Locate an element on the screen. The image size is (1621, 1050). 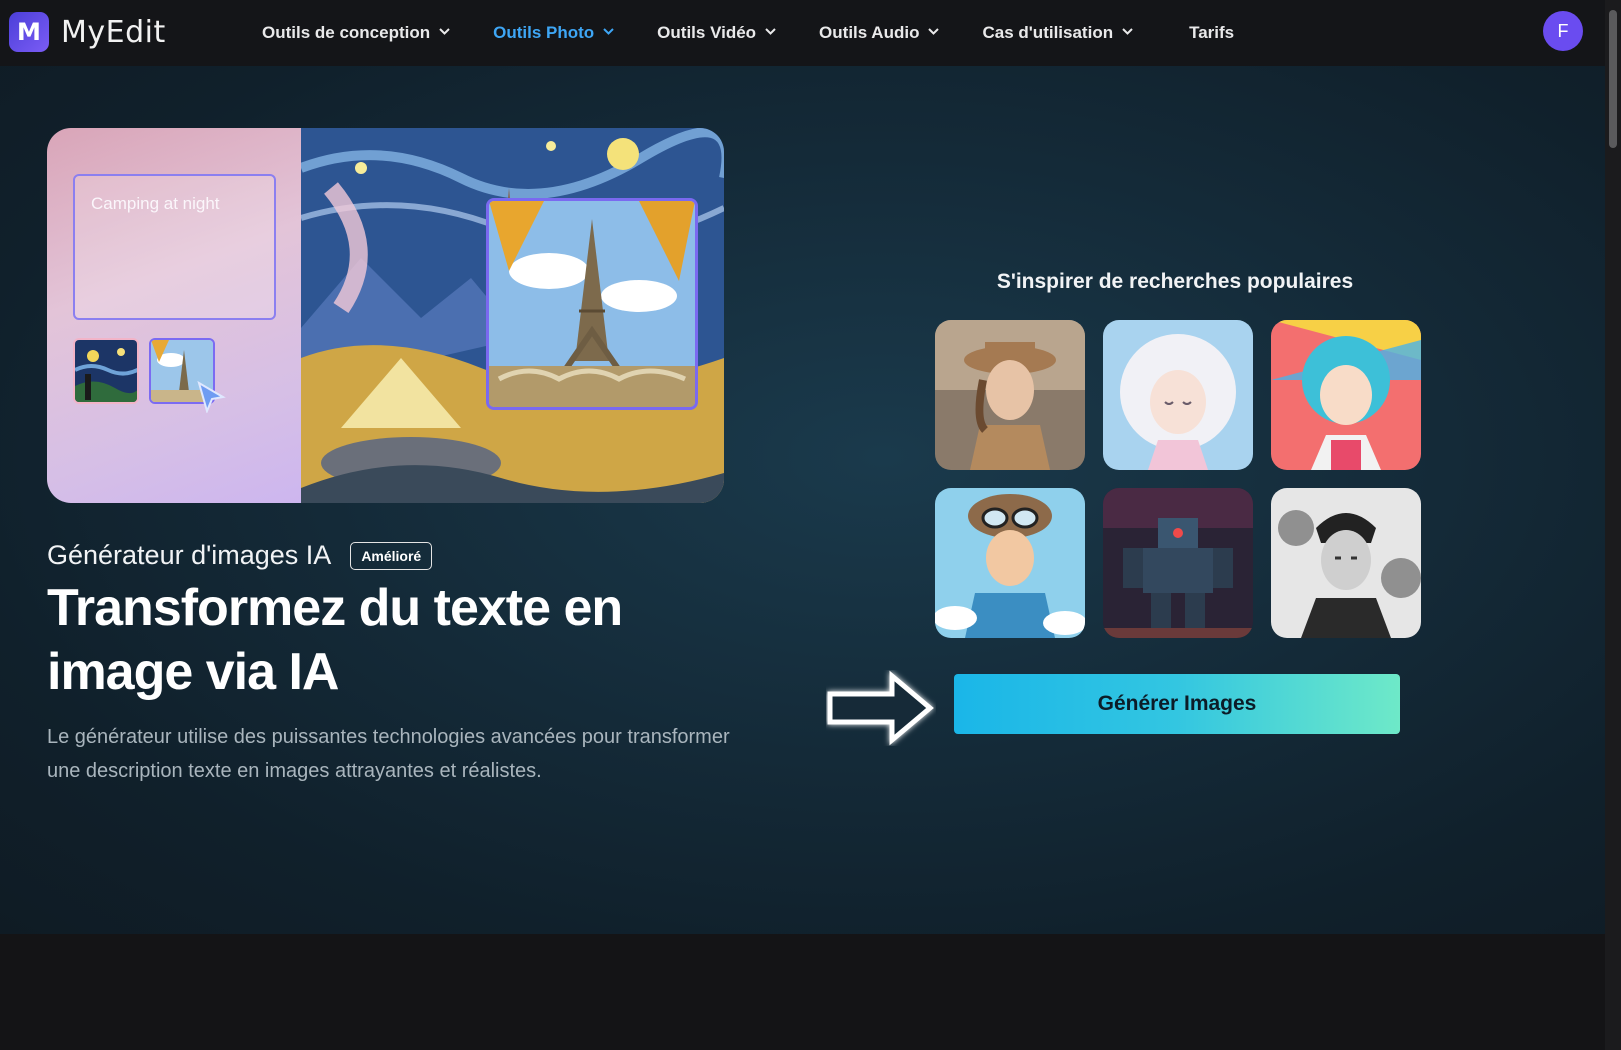
nav-item-video-tools: Outils Vidéo is located at coordinates (716, 33).